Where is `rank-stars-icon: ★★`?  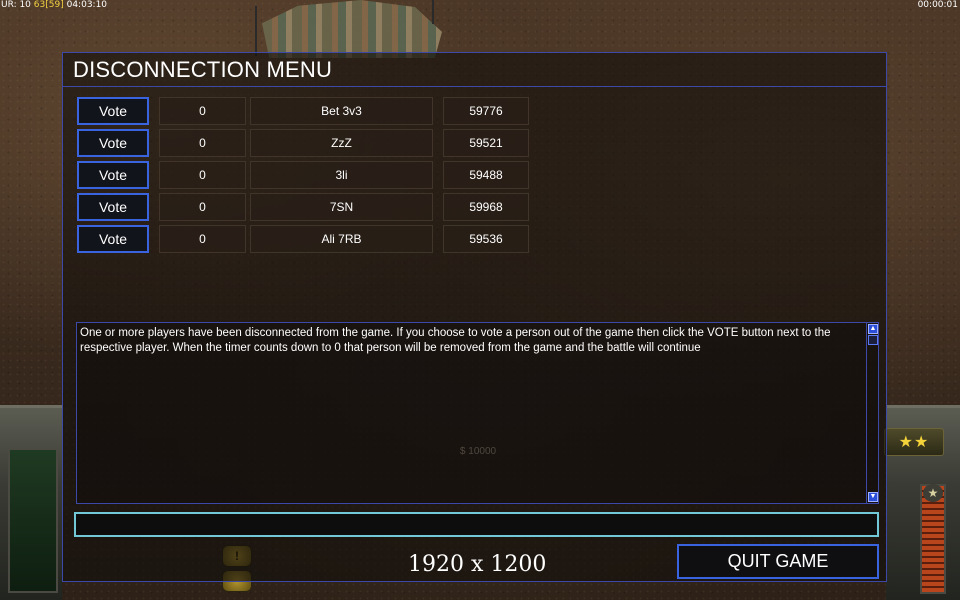
rank-stars-icon: ★★ is located at coordinates (914, 442).